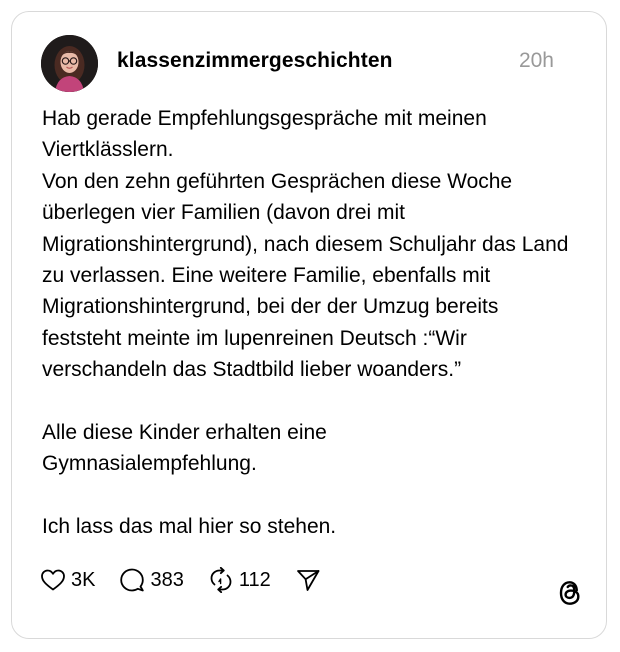  I want to click on like-count: 3K, so click(83, 579).